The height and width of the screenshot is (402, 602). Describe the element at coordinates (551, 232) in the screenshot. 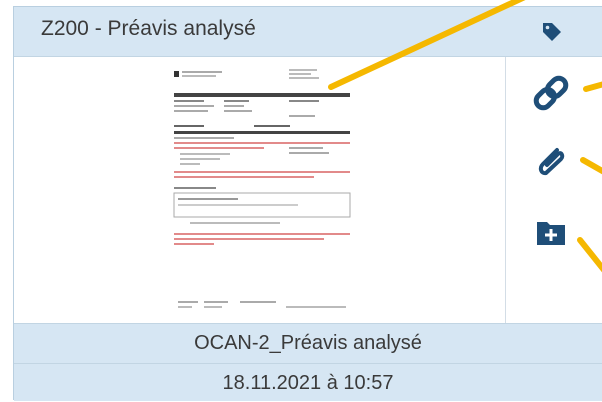

I see `folder-plus-icon` at that location.